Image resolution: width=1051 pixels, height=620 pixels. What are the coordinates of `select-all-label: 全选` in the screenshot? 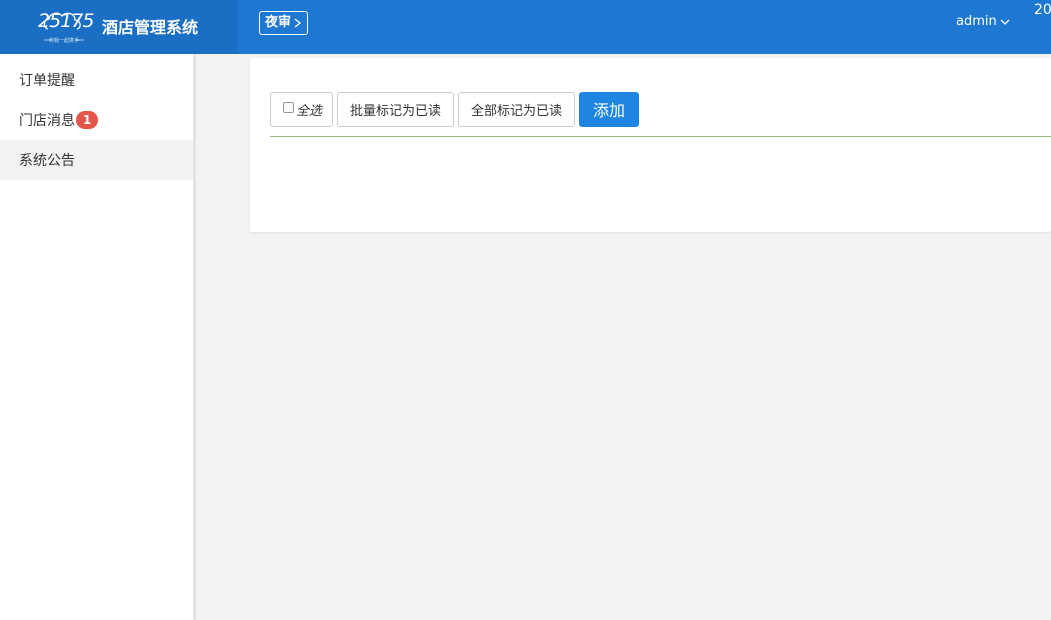 It's located at (309, 111).